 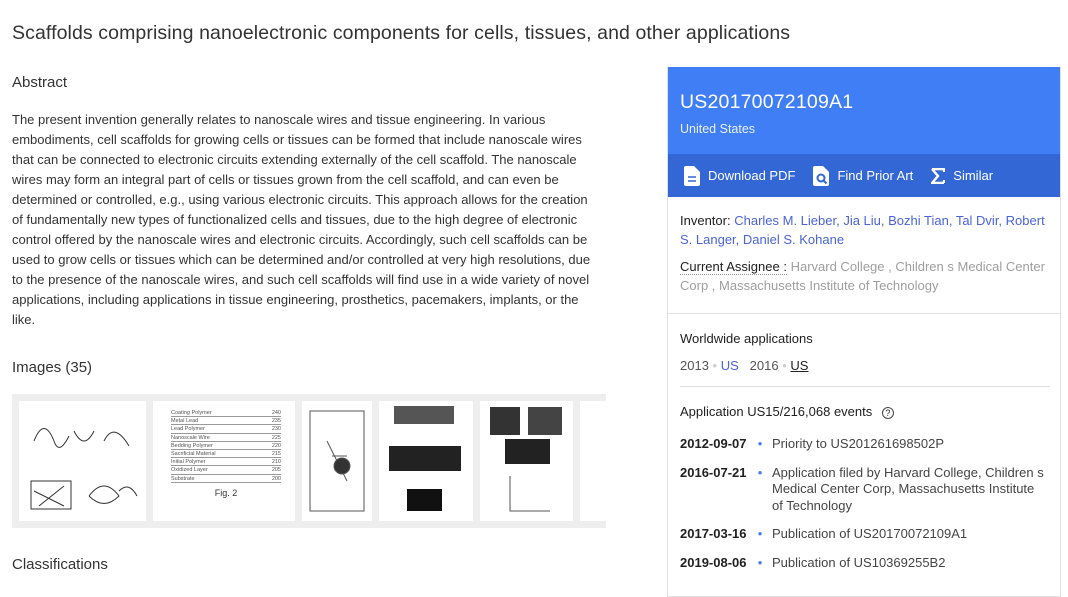 I want to click on figure-table-row: Coating Polymer 240, so click(x=226, y=413).